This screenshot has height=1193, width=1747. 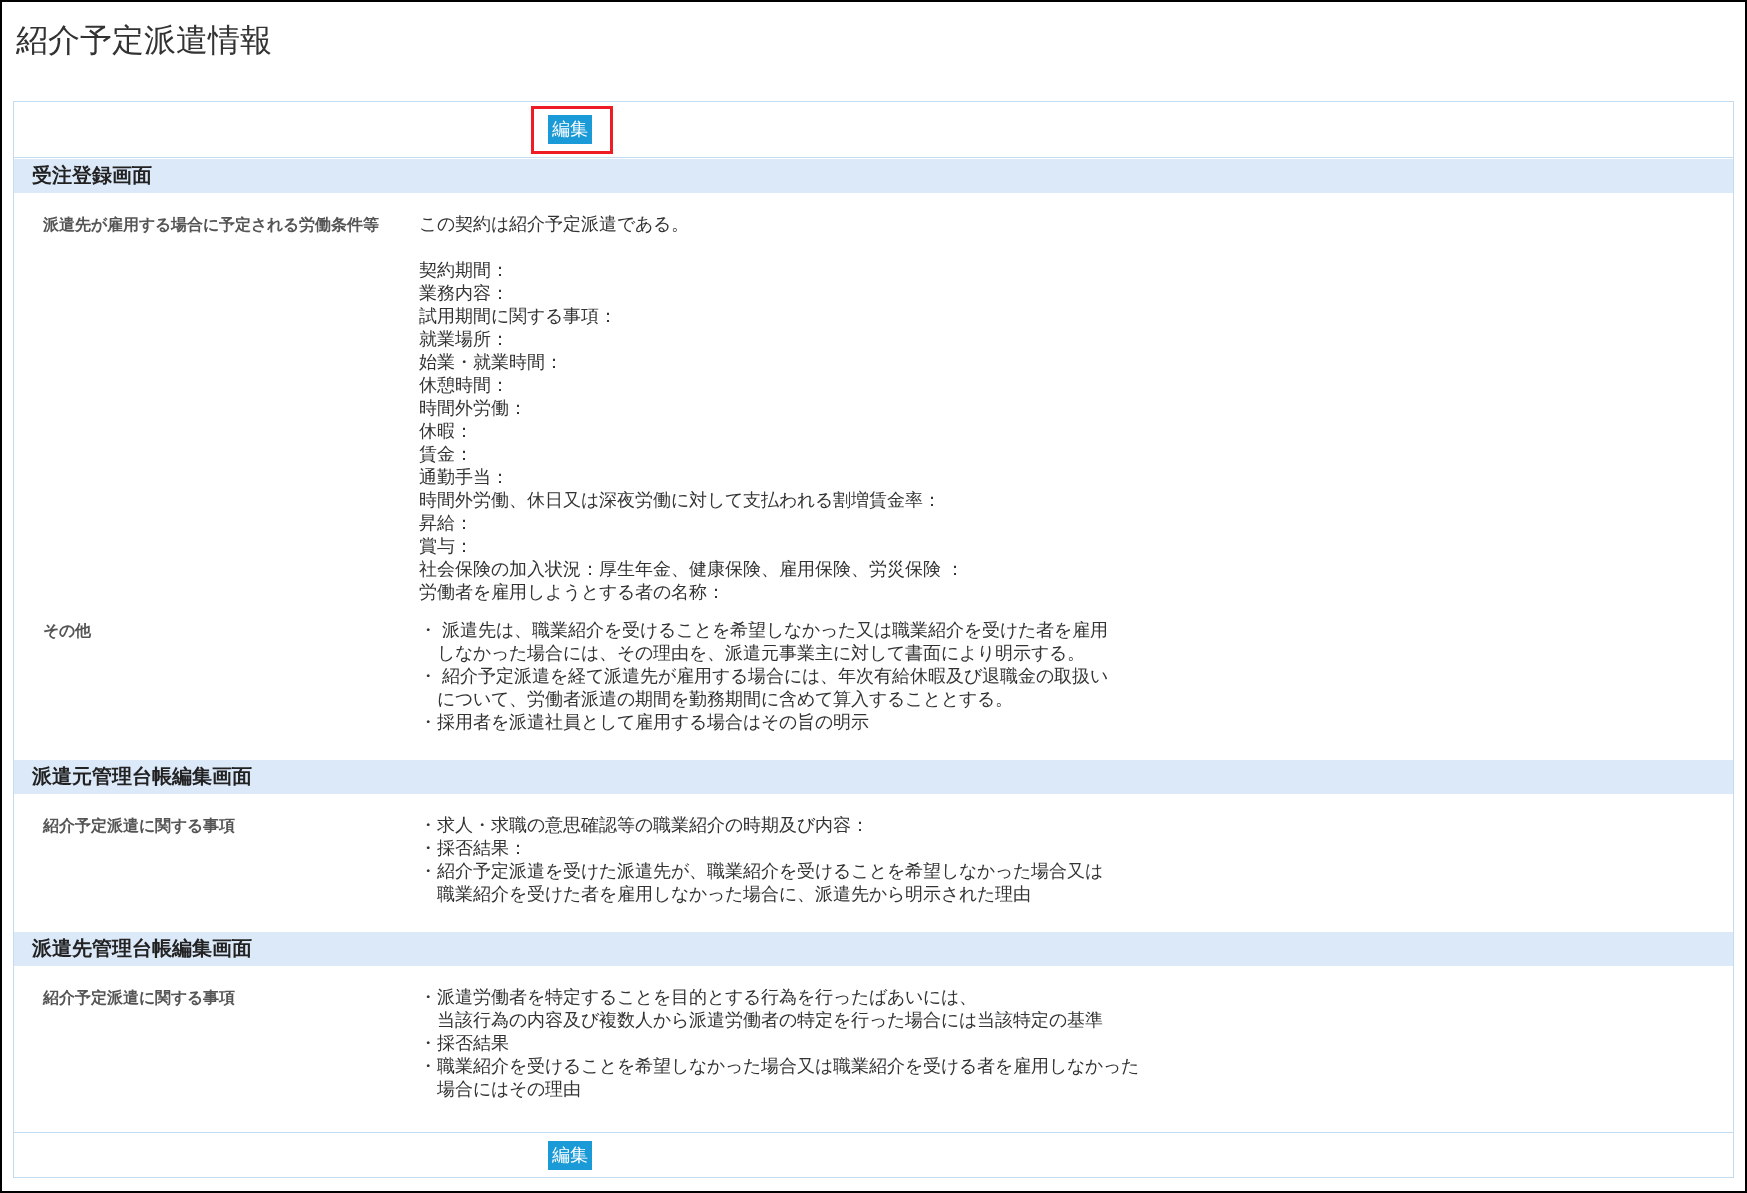 What do you see at coordinates (491, 362) in the screenshot?
I see `field-line: 始業・就業時間：` at bounding box center [491, 362].